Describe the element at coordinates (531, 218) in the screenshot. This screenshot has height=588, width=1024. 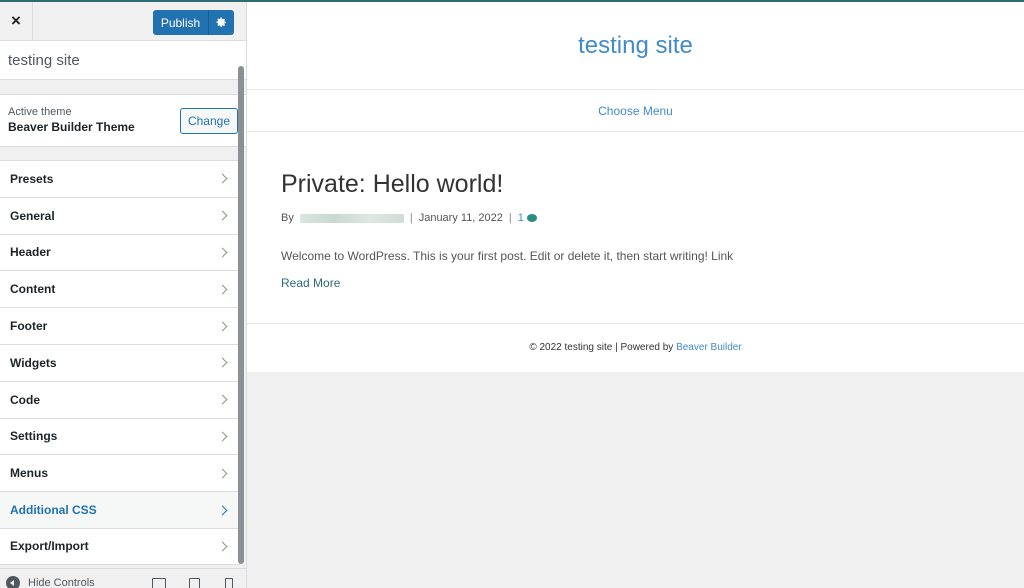
I see `comment-bubble-icon` at that location.